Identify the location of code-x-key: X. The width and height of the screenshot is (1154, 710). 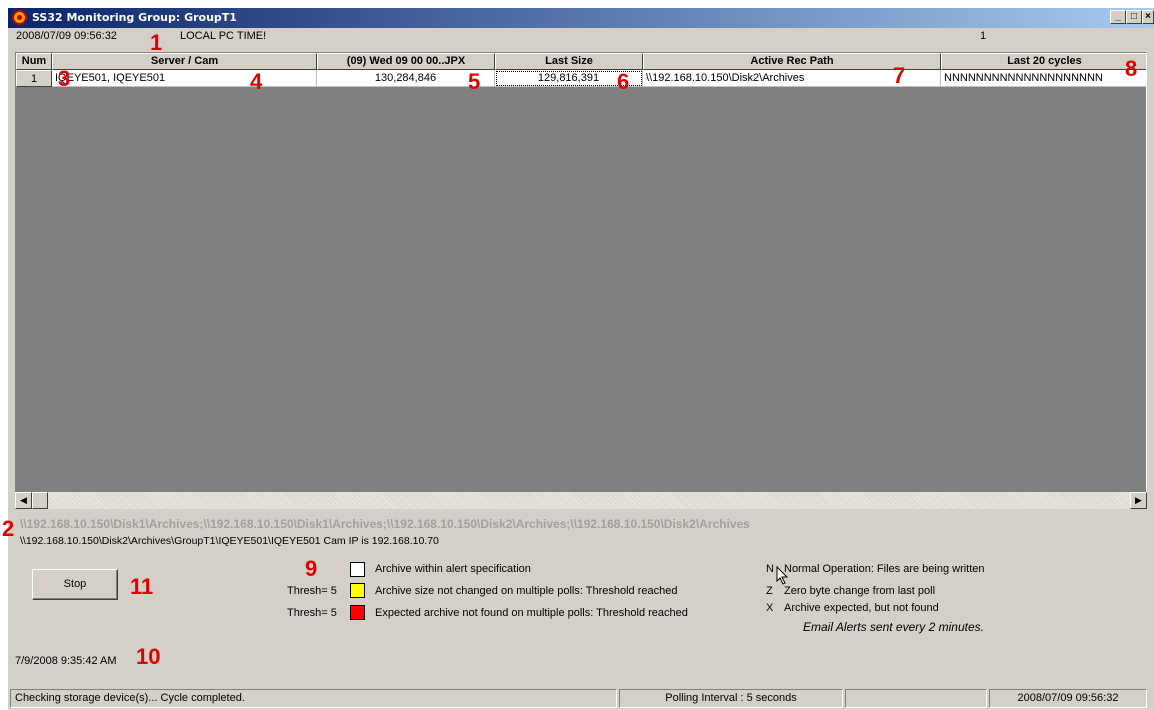
(770, 608).